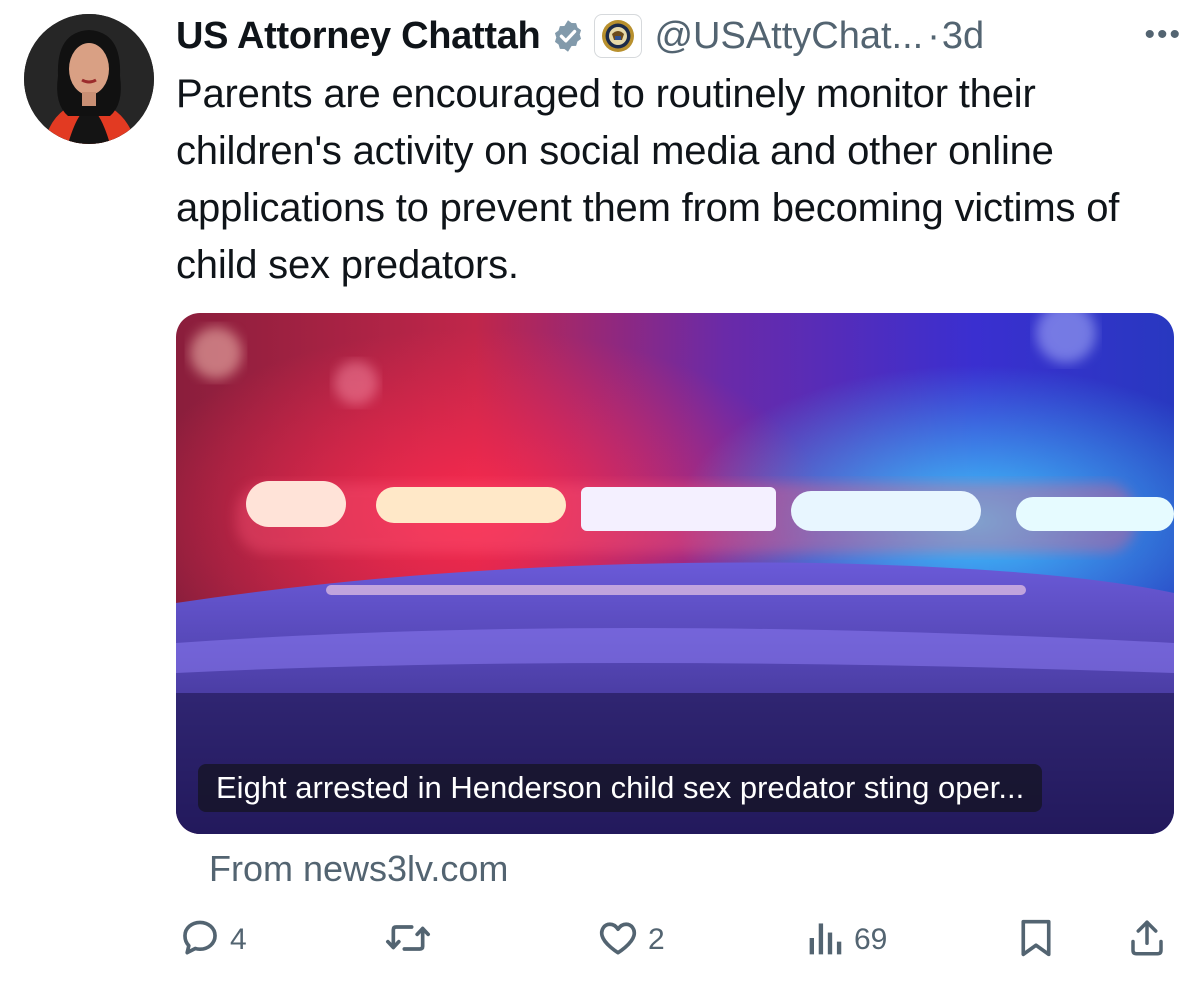 This screenshot has width=1200, height=994. What do you see at coordinates (568, 36) in the screenshot?
I see `verified-badge-icon` at bounding box center [568, 36].